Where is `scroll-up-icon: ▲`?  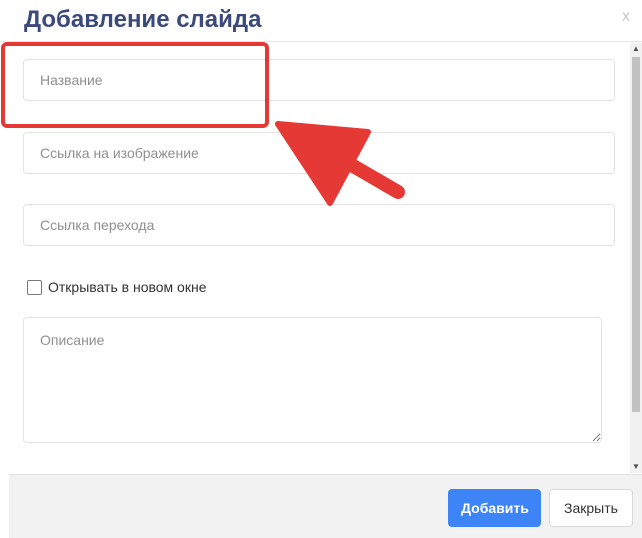
scroll-up-icon: ▲ is located at coordinates (636, 49).